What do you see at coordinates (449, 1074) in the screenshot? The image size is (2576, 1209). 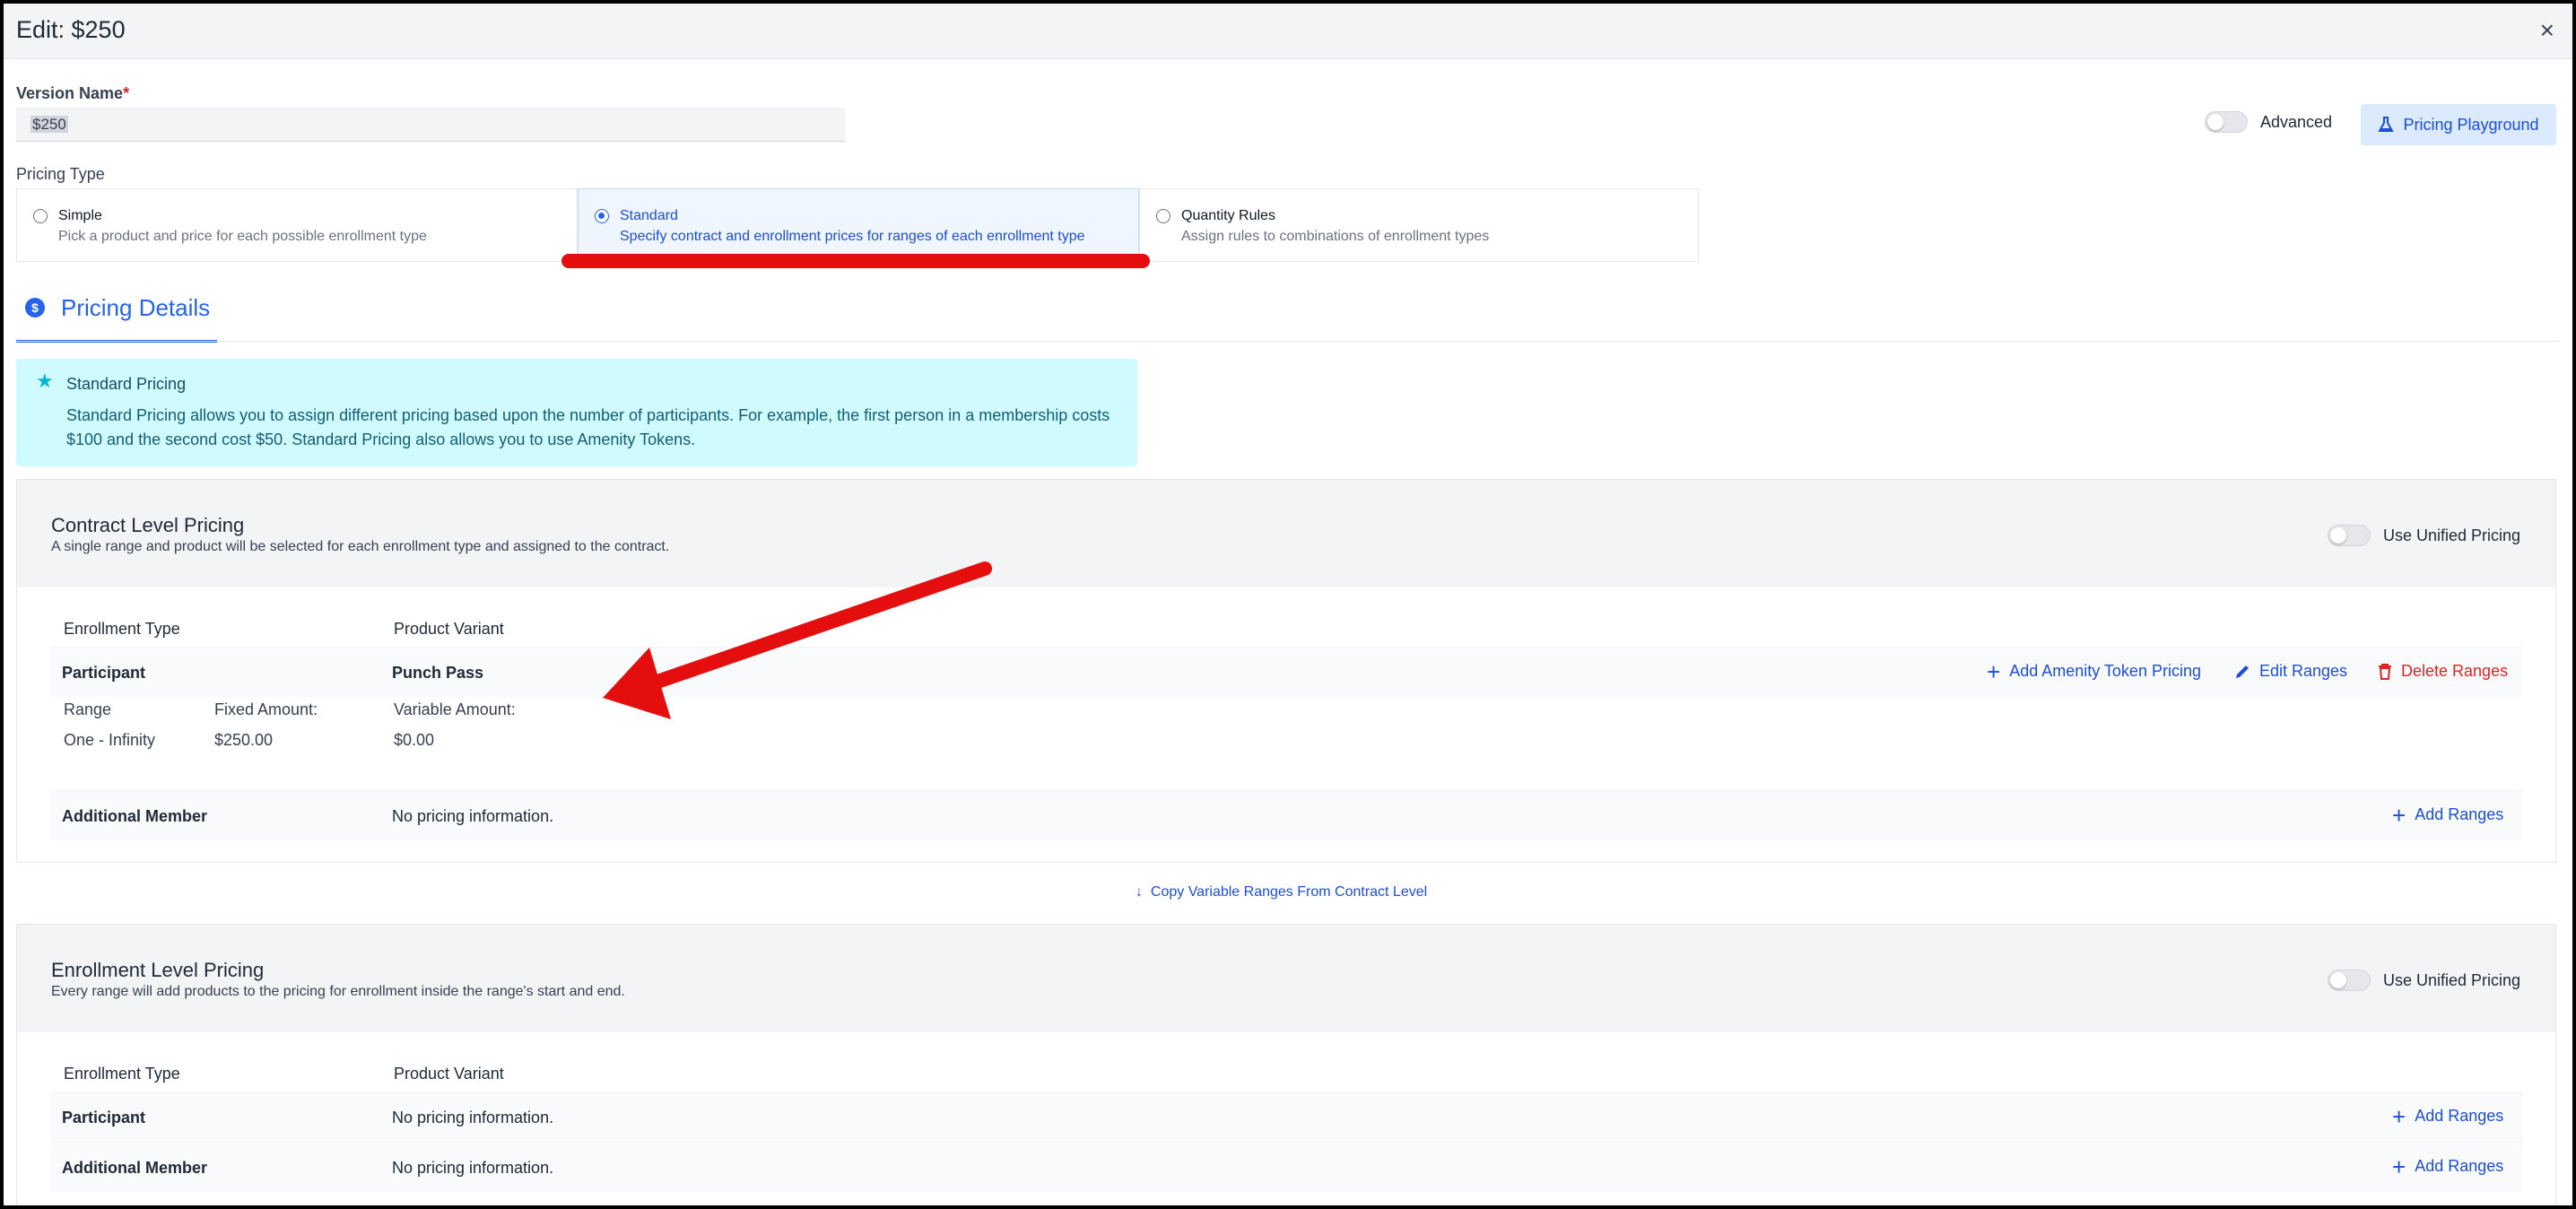 I see `col-product-variant: Product Variant` at bounding box center [449, 1074].